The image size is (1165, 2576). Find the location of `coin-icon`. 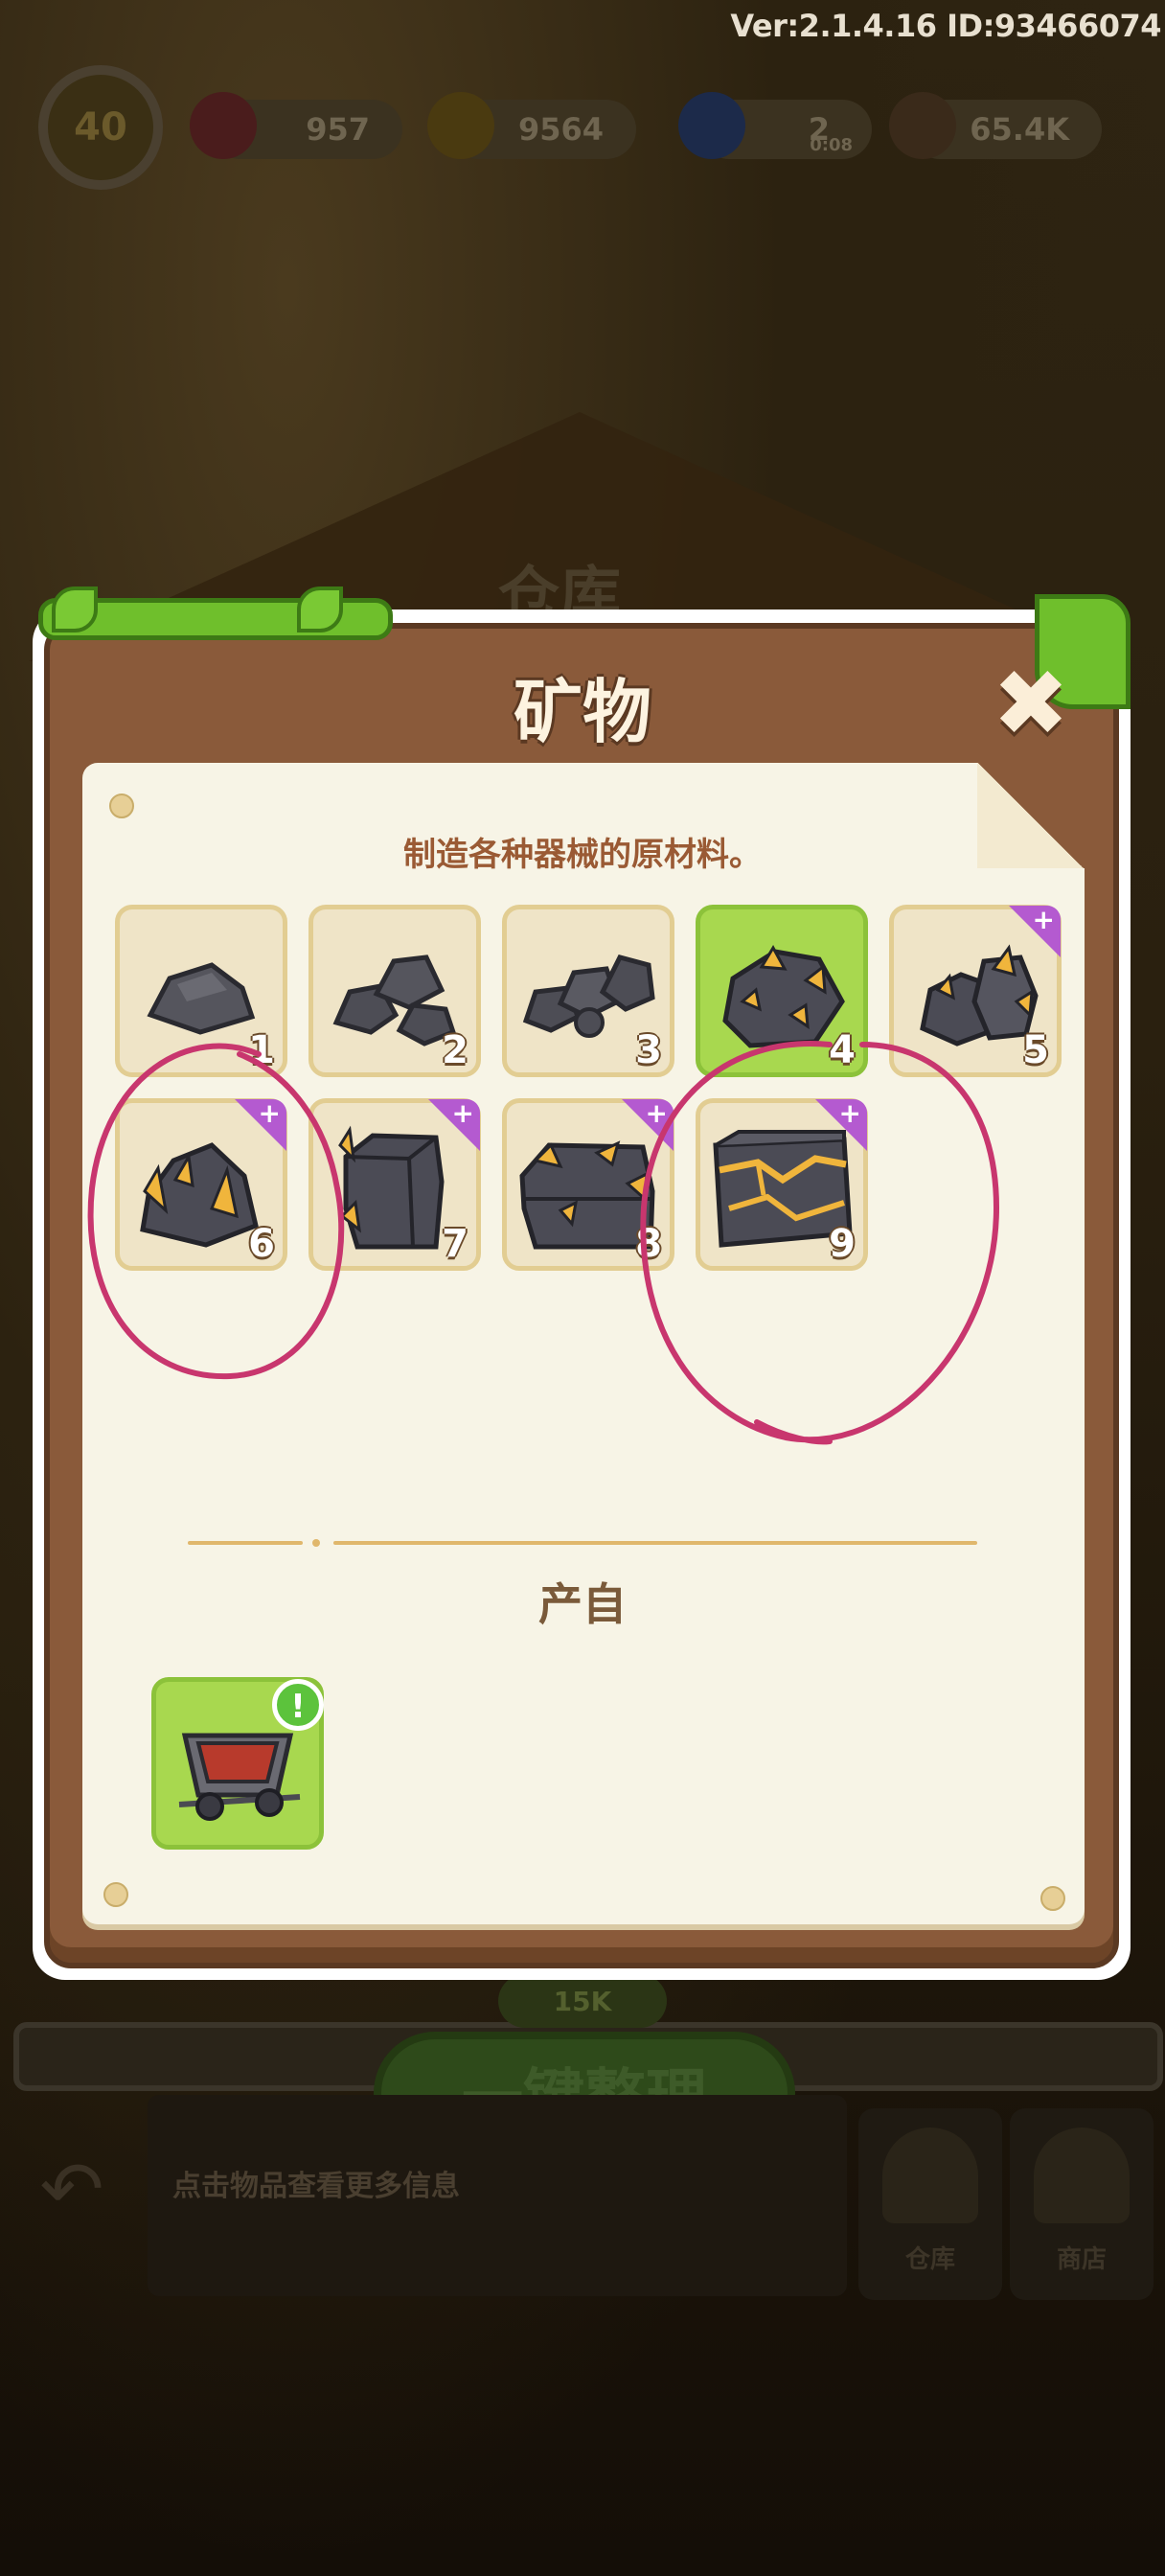

coin-icon is located at coordinates (460, 126).